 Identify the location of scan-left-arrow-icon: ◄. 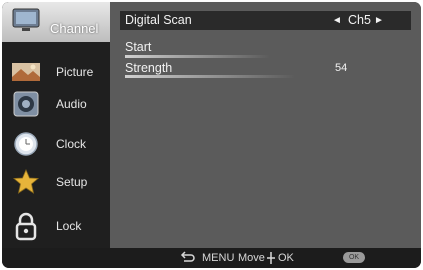
(337, 20).